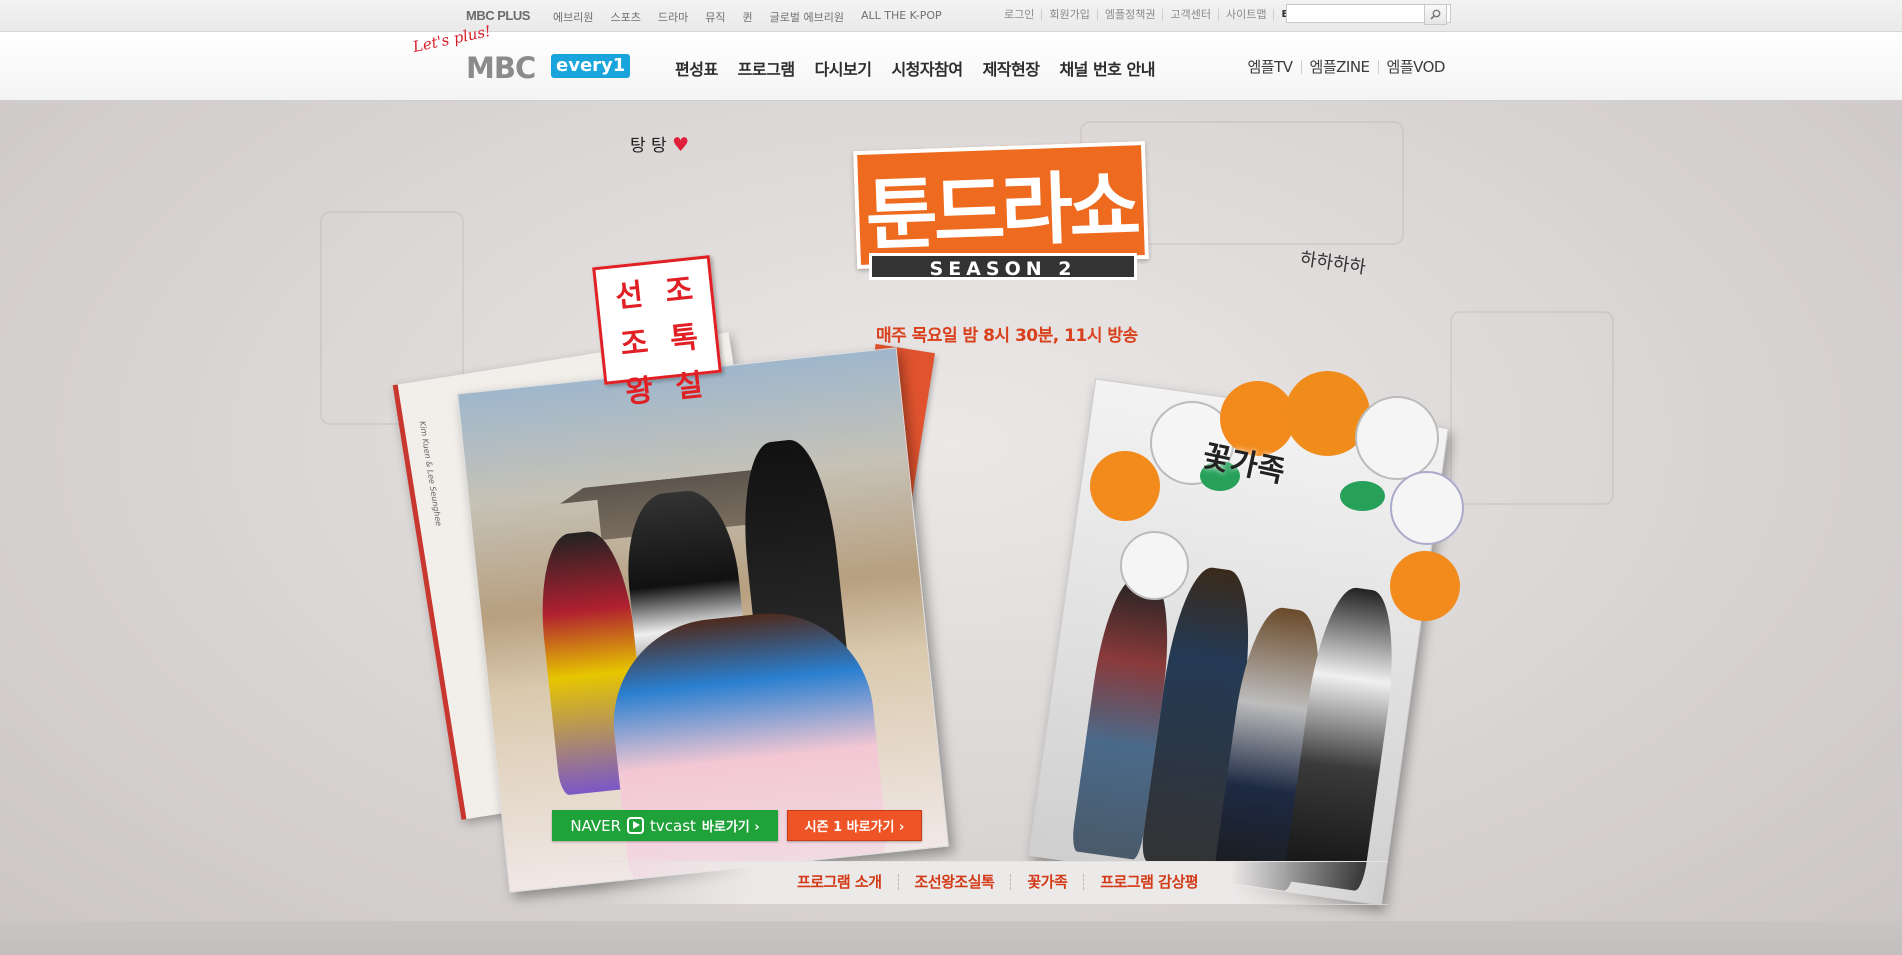 This screenshot has height=955, width=1902. Describe the element at coordinates (1333, 263) in the screenshot. I see `hahaha-caption: 하하하하` at that location.